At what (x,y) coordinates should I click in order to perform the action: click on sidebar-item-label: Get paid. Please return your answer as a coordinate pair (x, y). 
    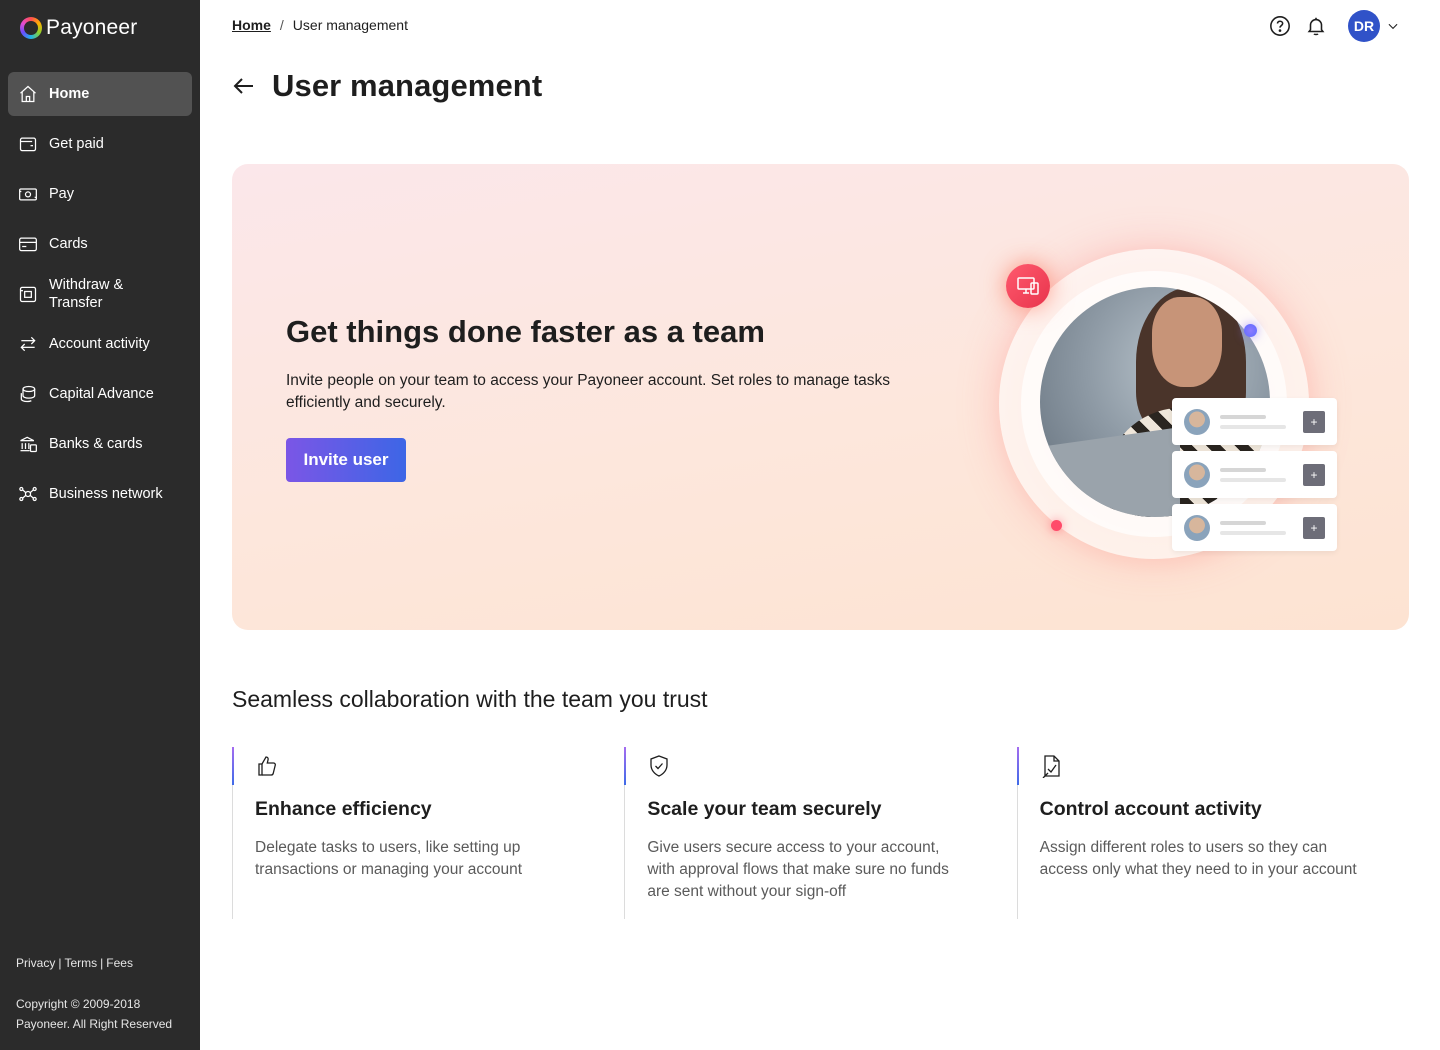
    Looking at the image, I should click on (76, 144).